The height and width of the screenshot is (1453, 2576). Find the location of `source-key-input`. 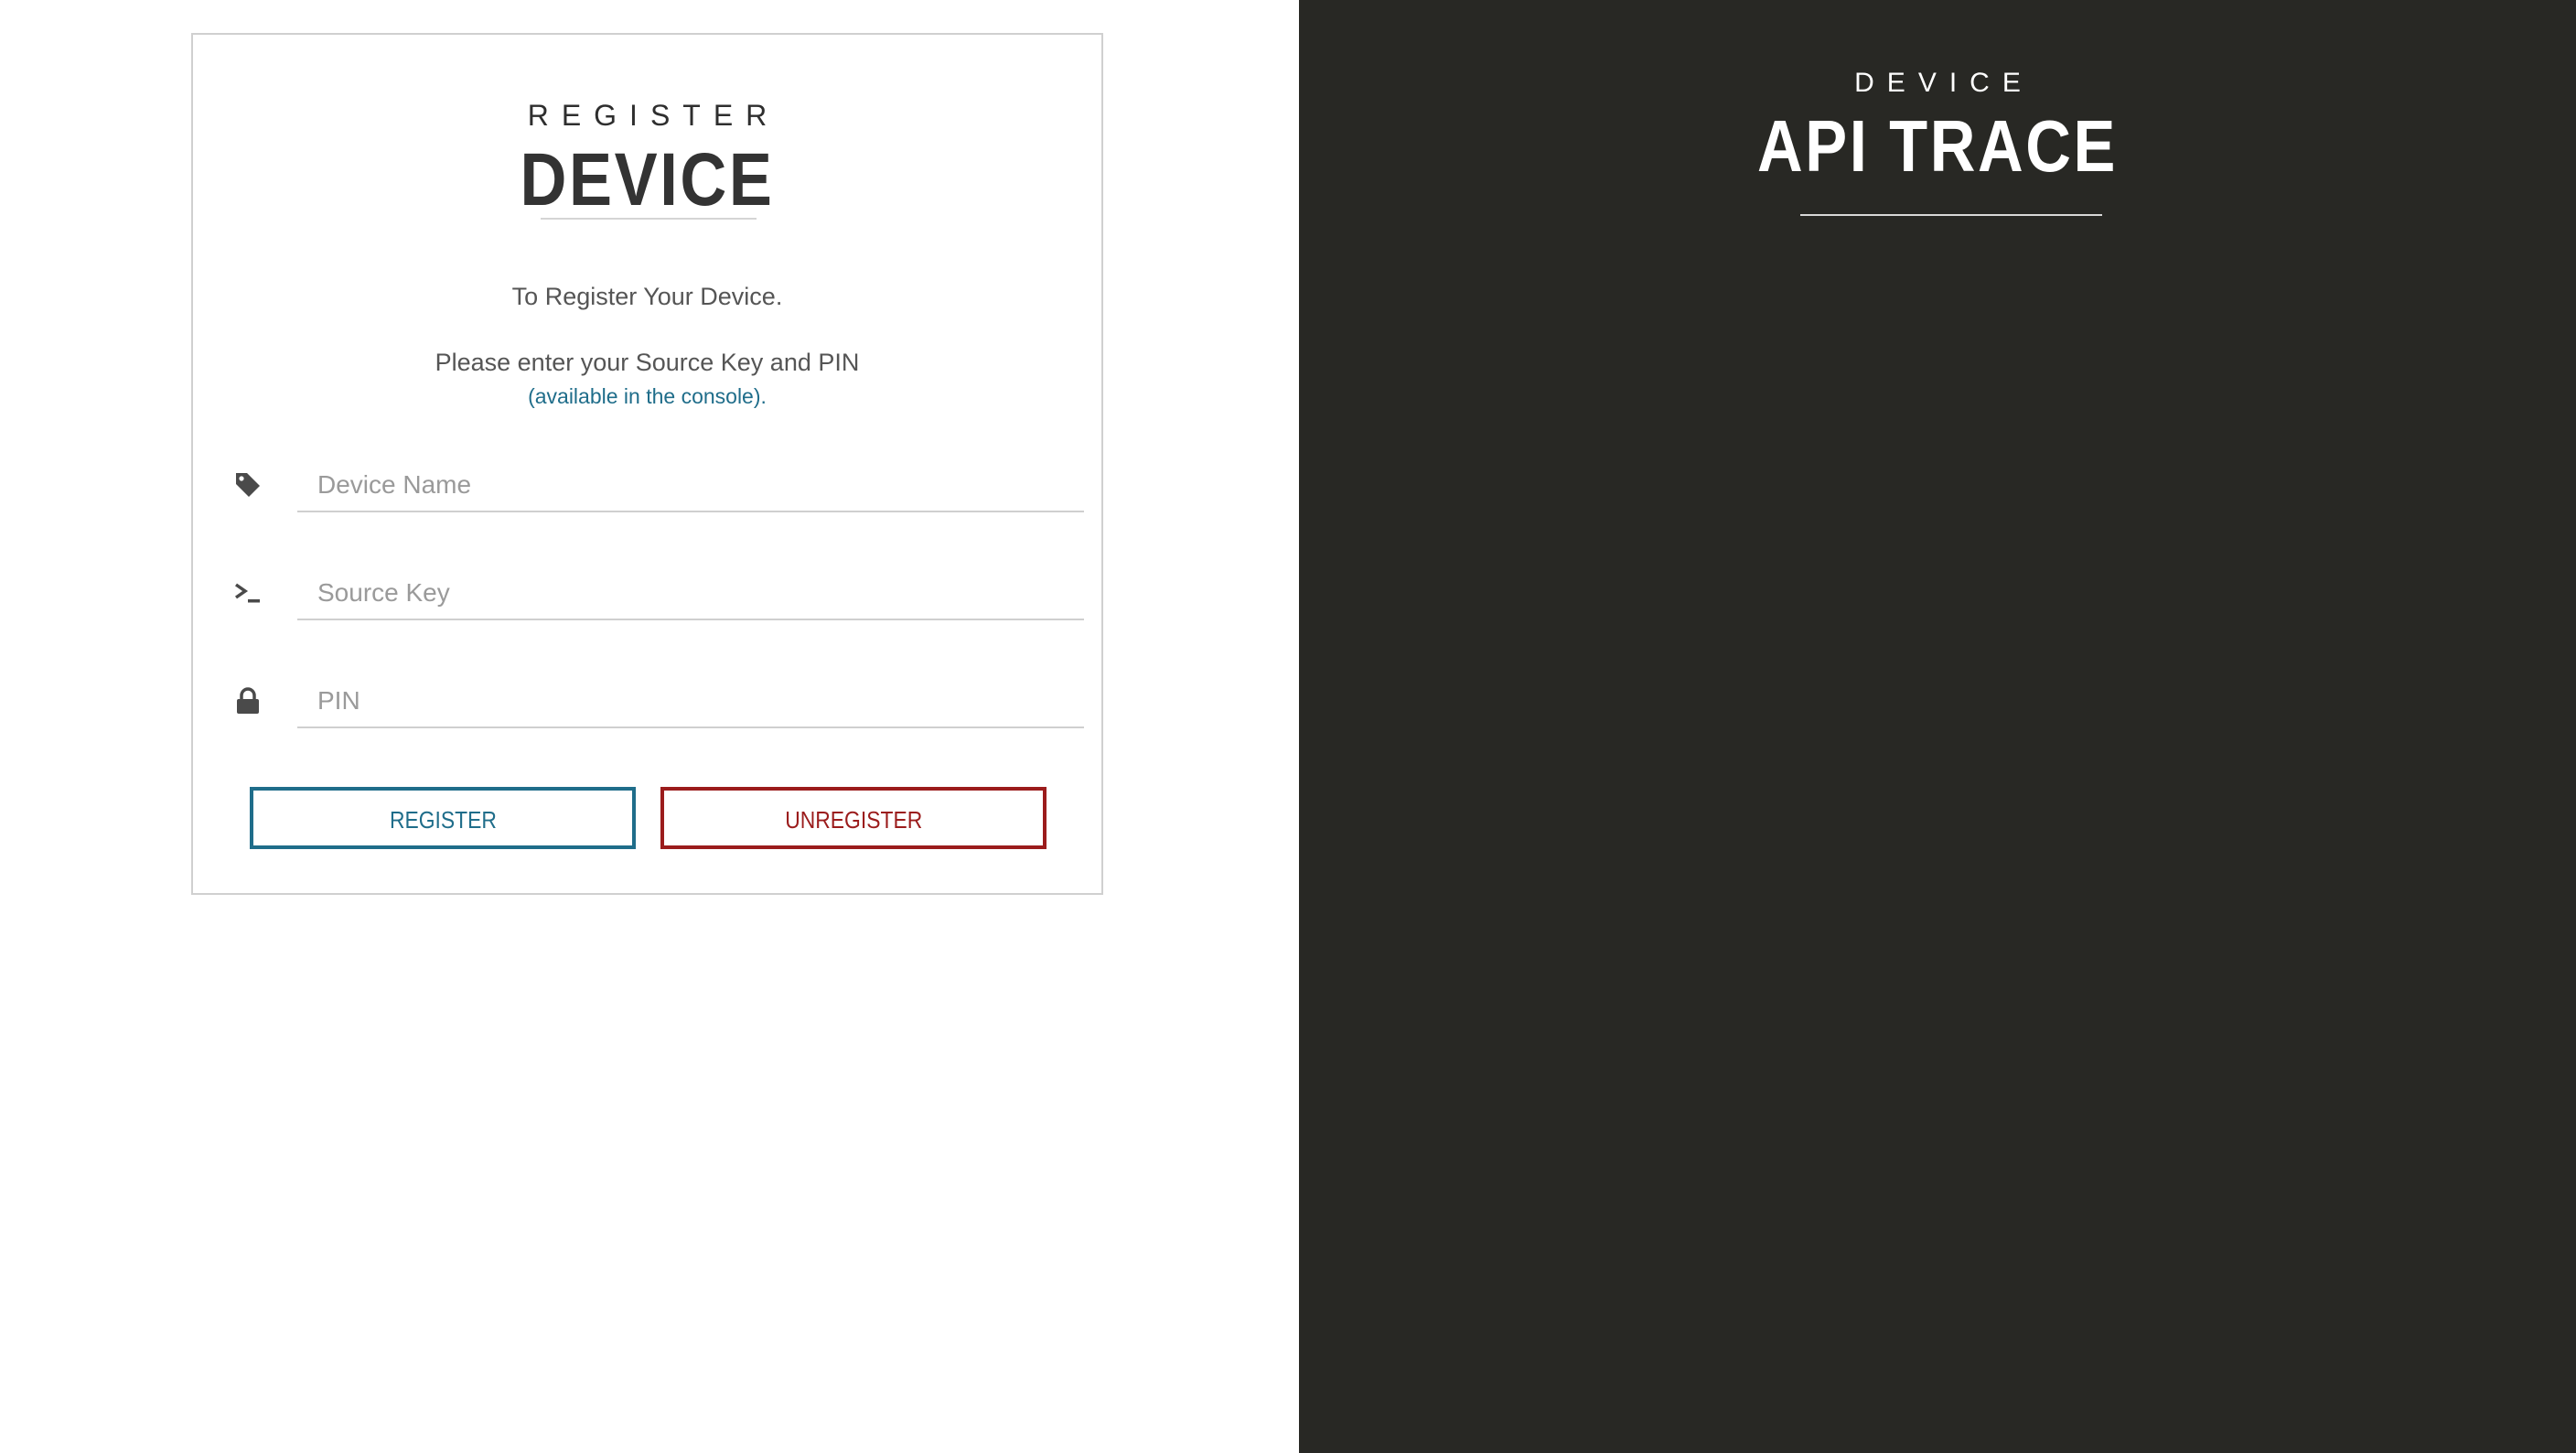

source-key-input is located at coordinates (691, 593).